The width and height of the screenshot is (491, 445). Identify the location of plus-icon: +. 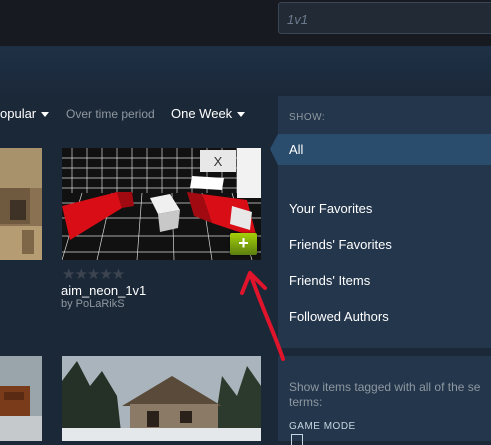
(243, 243).